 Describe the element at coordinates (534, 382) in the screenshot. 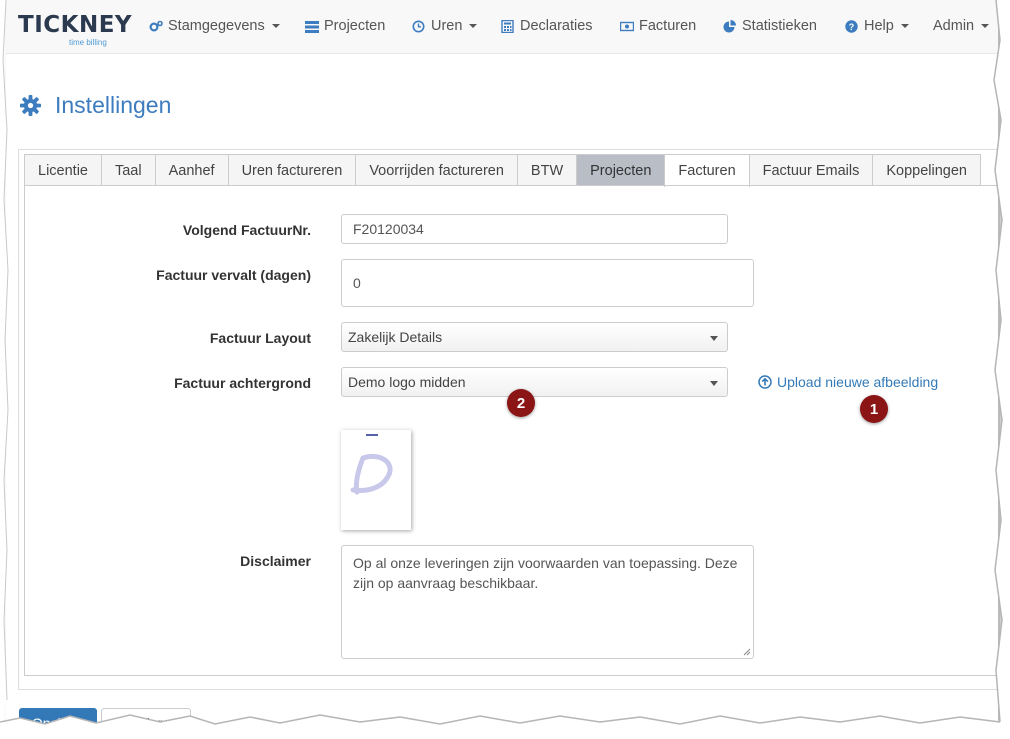

I see `invoice-background-select: Demo logo midden` at that location.